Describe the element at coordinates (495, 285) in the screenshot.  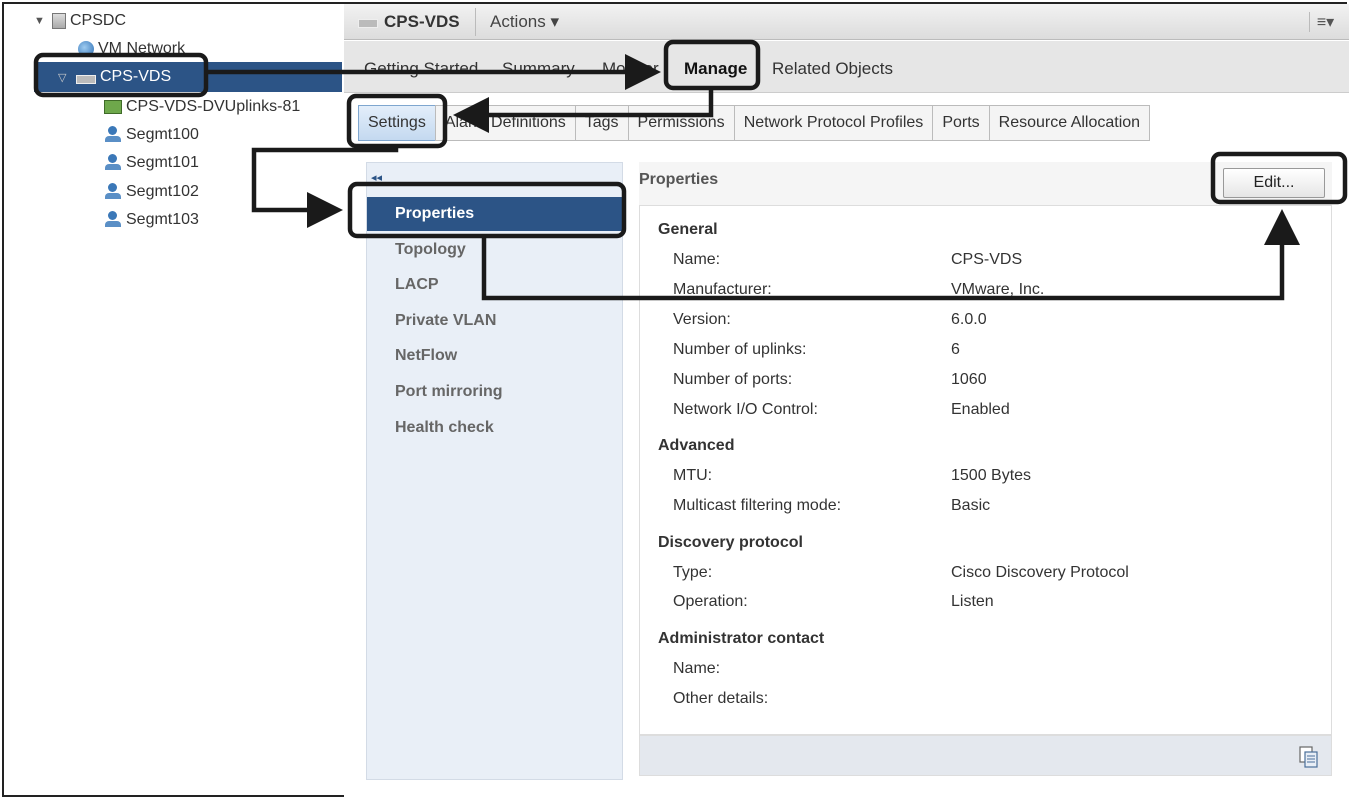
I see `nav-item-lacp: LACP` at that location.